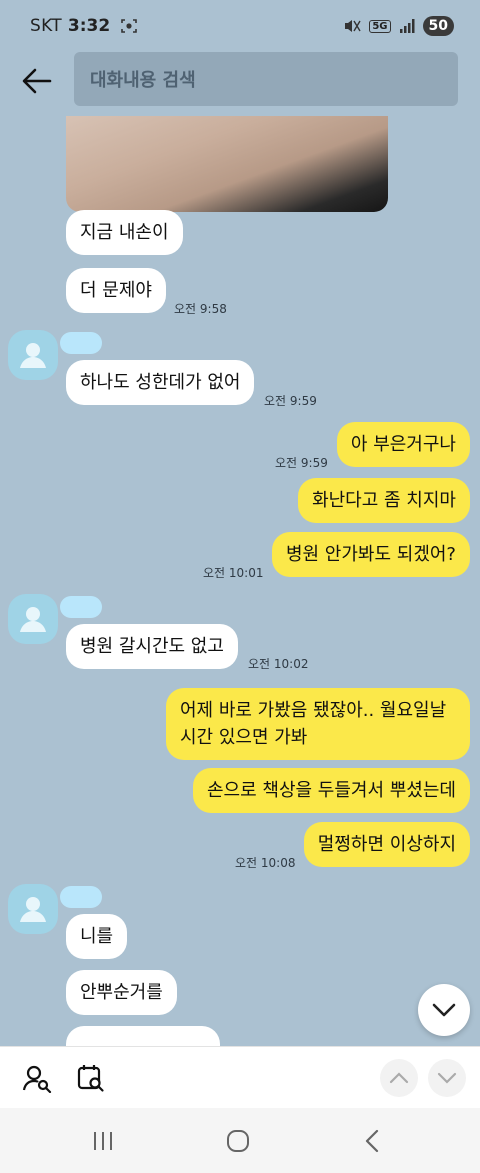 The height and width of the screenshot is (1173, 480). I want to click on message-bubble: 병원 안가봐도 되겠어?, so click(370, 554).